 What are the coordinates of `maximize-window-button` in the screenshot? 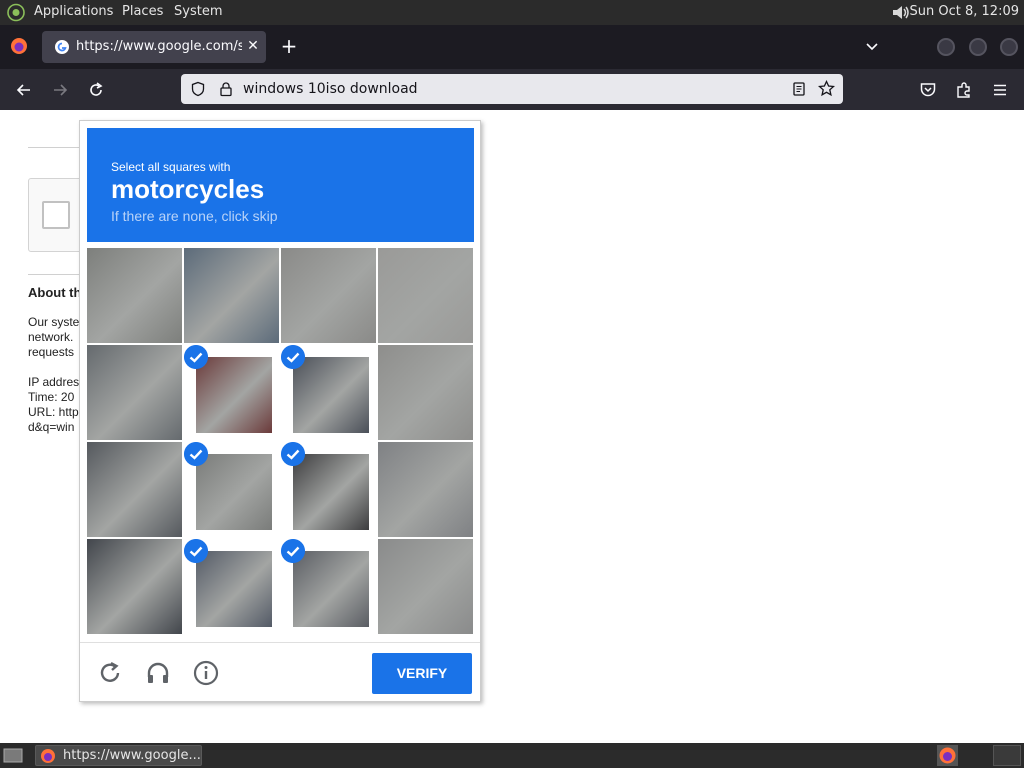 It's located at (978, 47).